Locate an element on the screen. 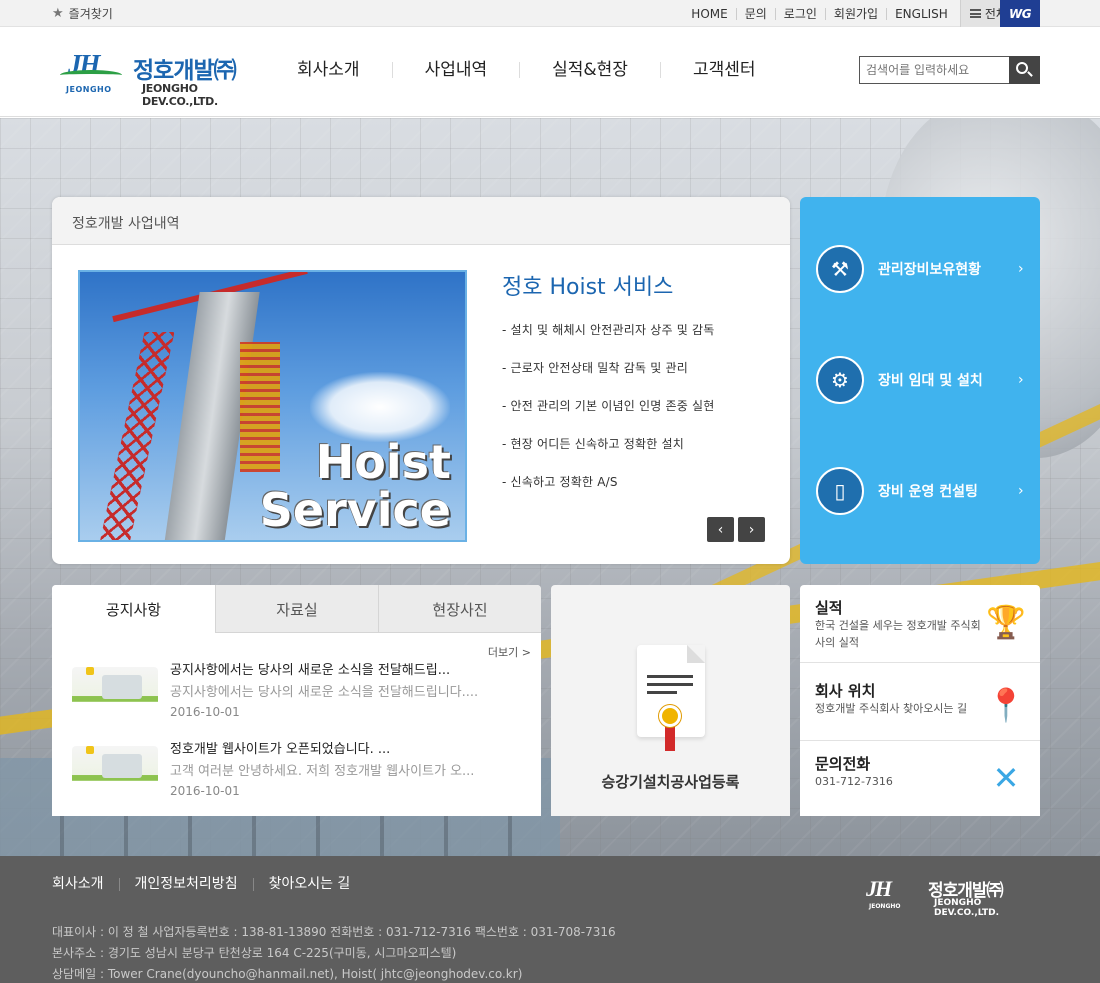 The height and width of the screenshot is (983, 1100). cloud-graphic is located at coordinates (380, 407).